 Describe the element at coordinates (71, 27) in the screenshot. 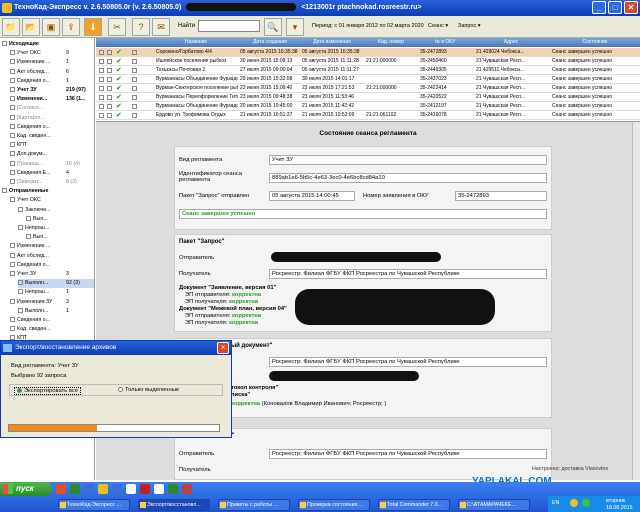

I see `export-button: ⇪` at that location.